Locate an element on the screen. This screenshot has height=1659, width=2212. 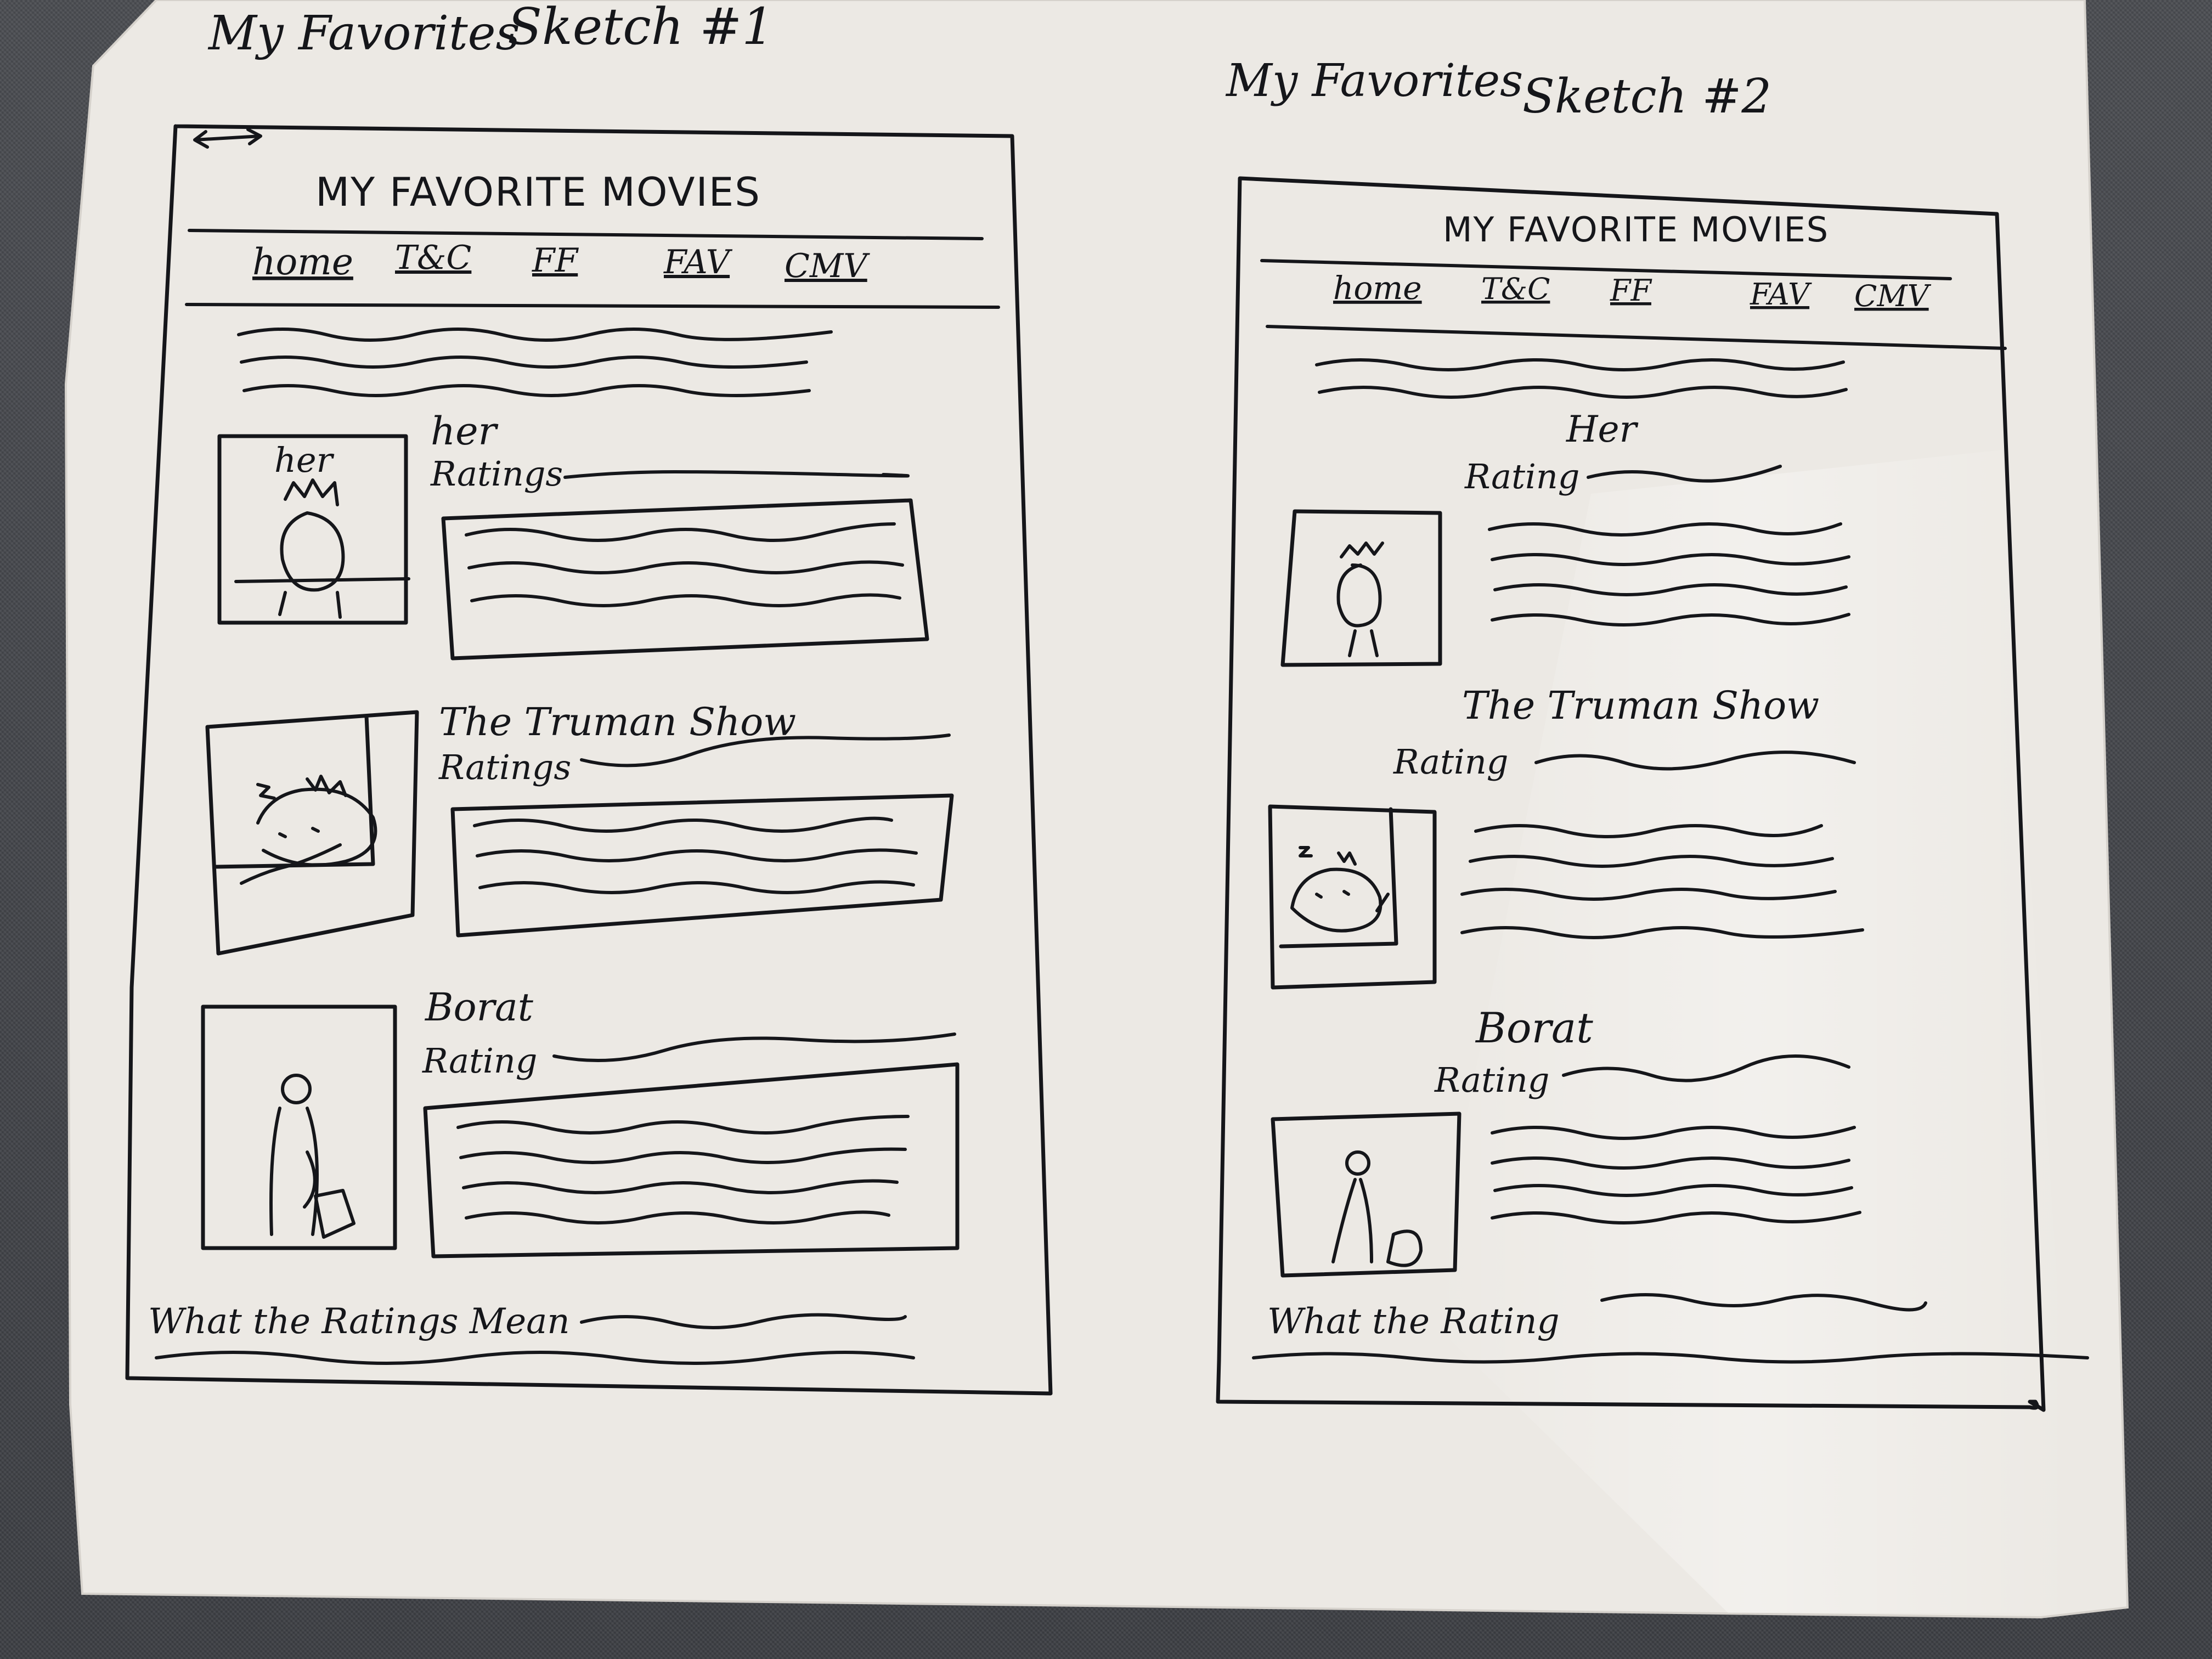
sketch1-nav-fav: FAV is located at coordinates (698, 262).